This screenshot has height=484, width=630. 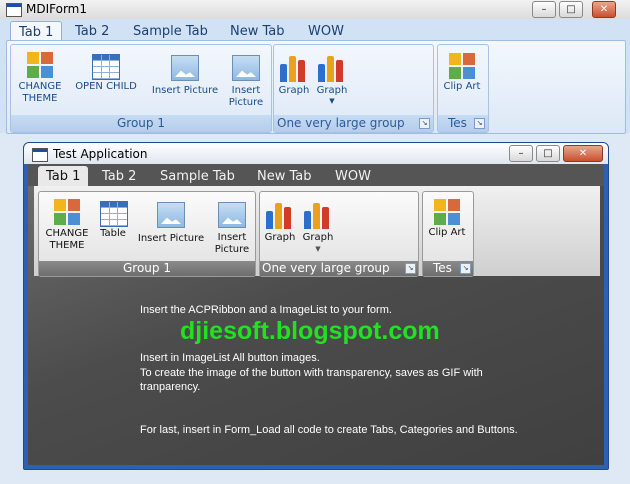 What do you see at coordinates (100, 154) in the screenshot?
I see `child-title: Test Application` at bounding box center [100, 154].